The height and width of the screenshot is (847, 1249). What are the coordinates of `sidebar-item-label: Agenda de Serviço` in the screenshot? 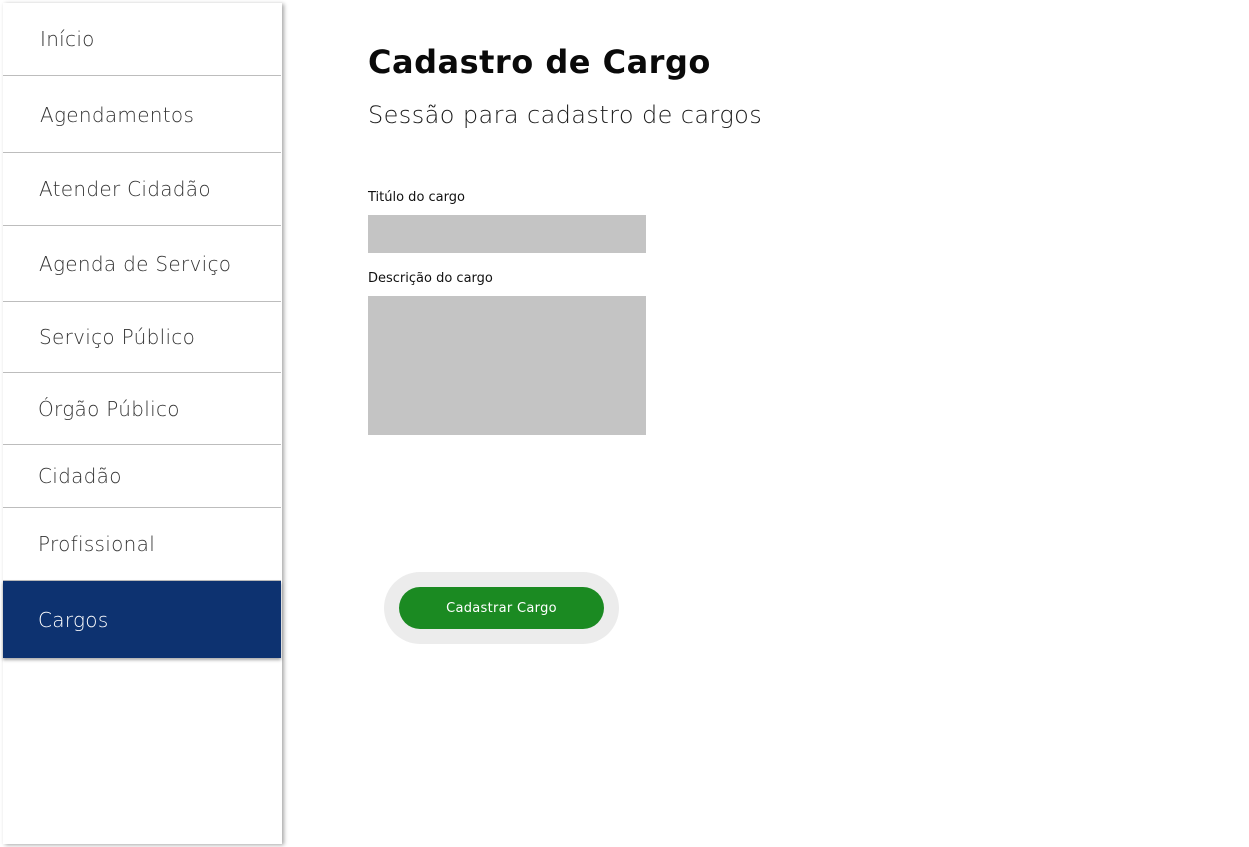 It's located at (135, 263).